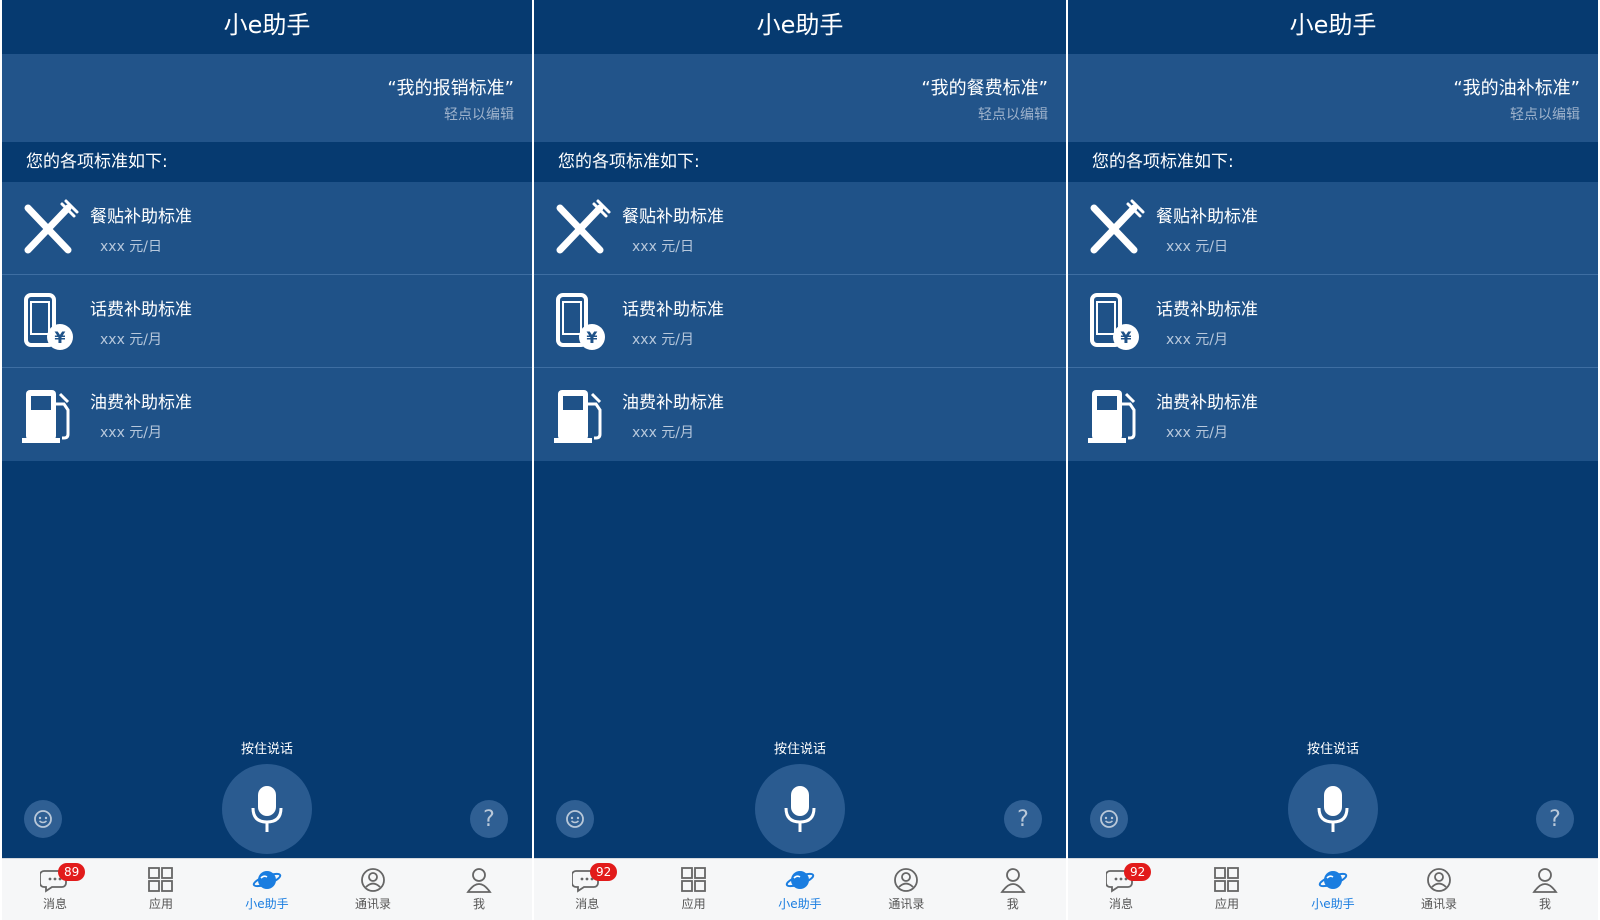 The height and width of the screenshot is (920, 1600). What do you see at coordinates (1012, 904) in the screenshot?
I see `tab-label: 我` at bounding box center [1012, 904].